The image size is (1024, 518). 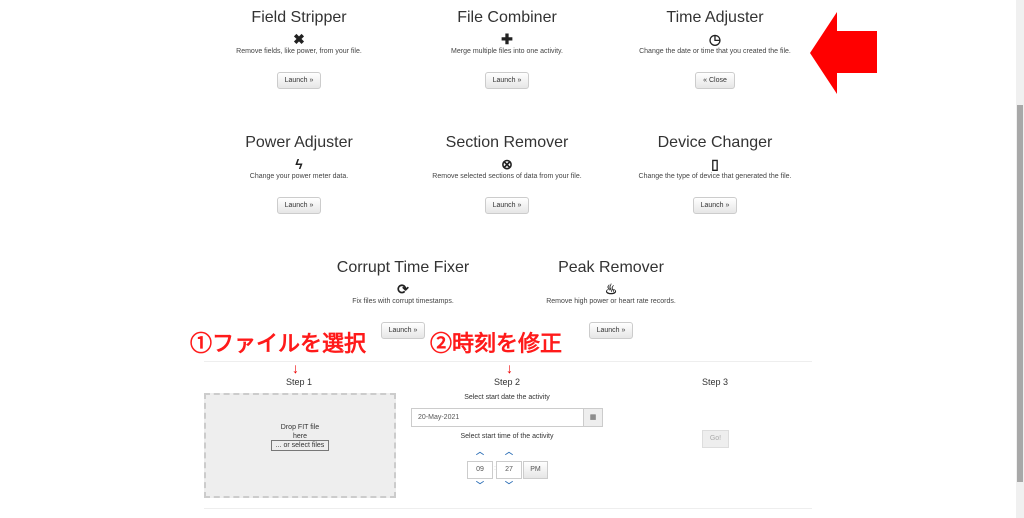 I want to click on bolt-icon: ϟ, so click(x=299, y=164).